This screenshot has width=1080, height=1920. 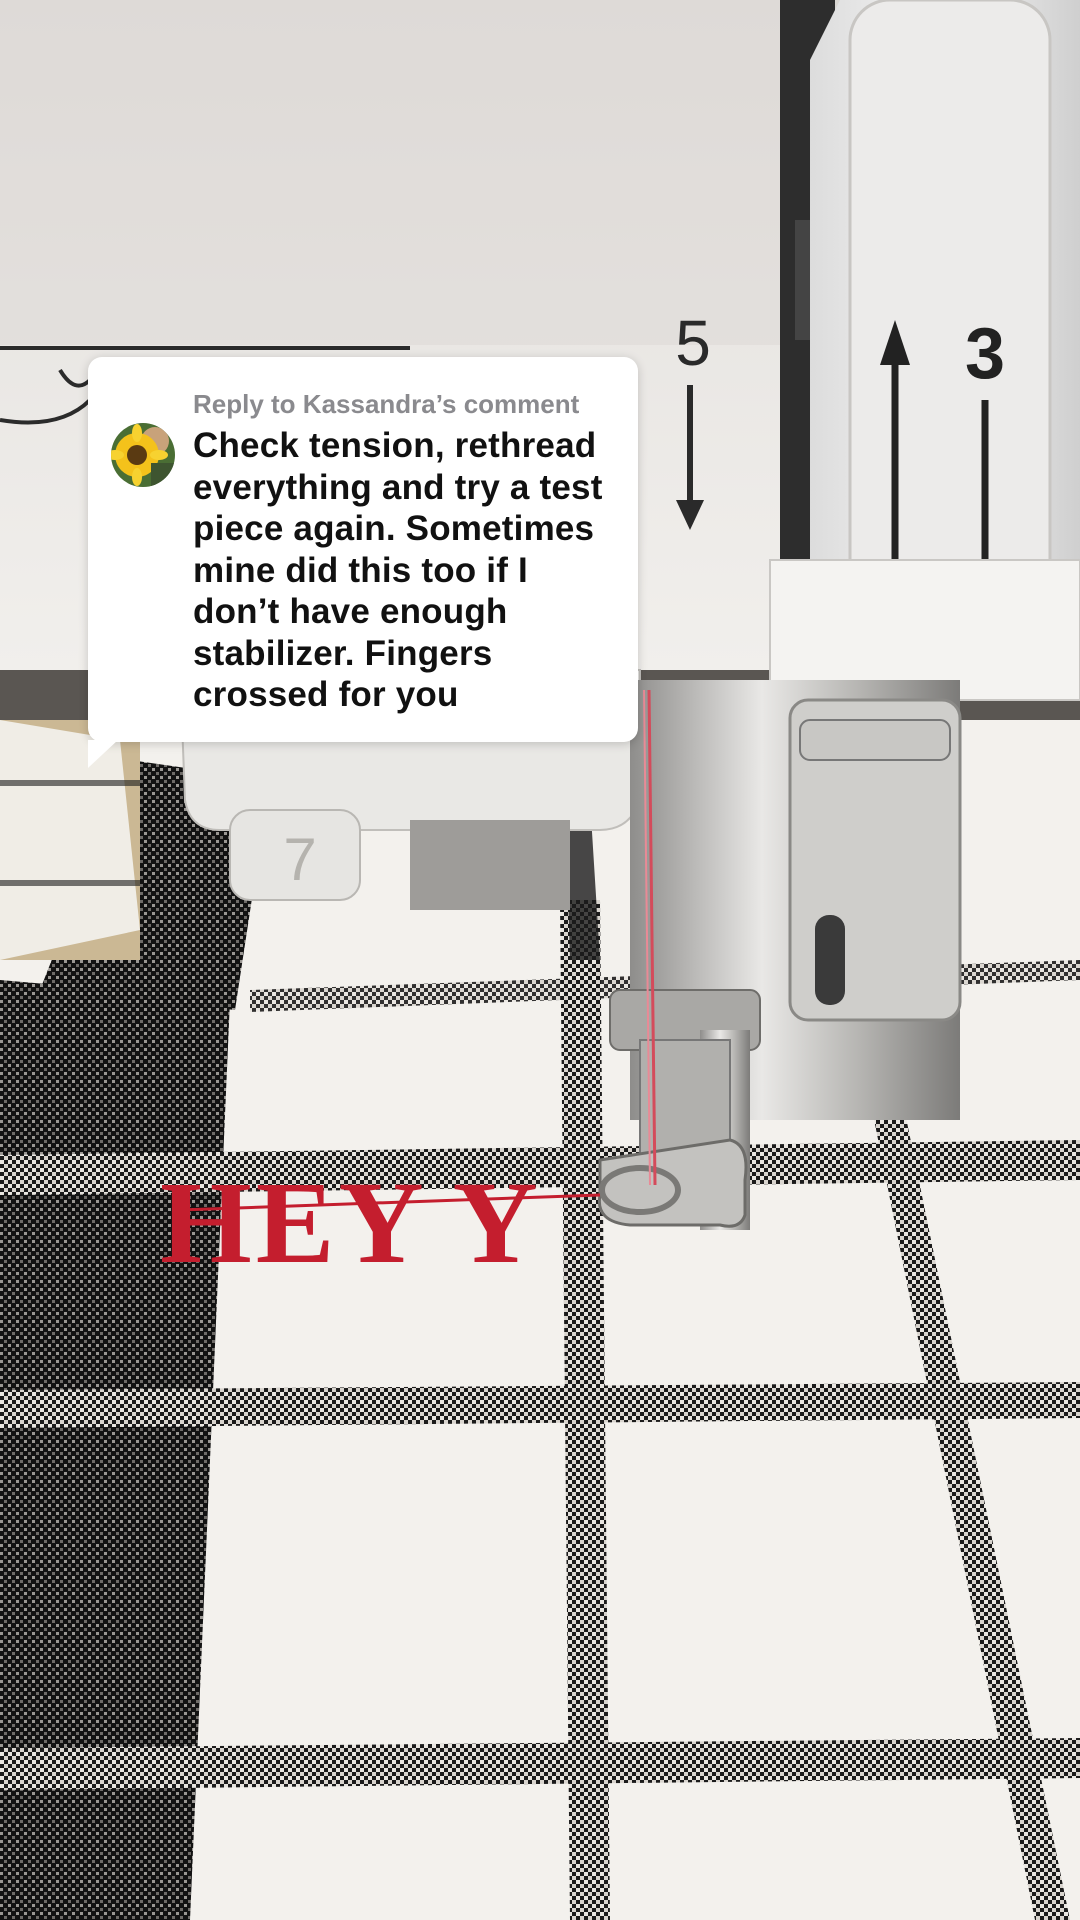 What do you see at coordinates (143, 455) in the screenshot?
I see `sunflower-avatar-icon` at bounding box center [143, 455].